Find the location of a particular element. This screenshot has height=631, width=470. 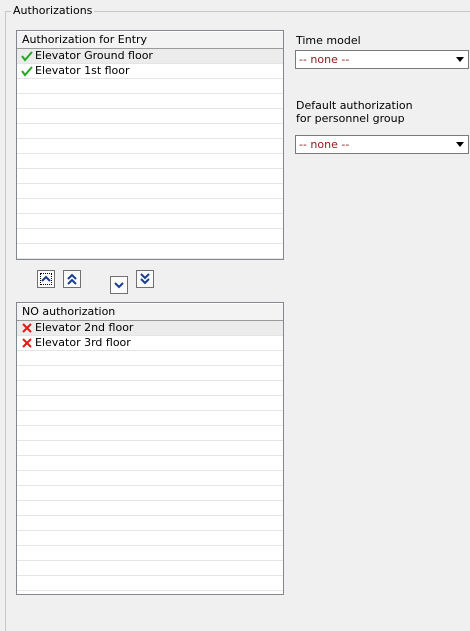

move-all-up-button is located at coordinates (72, 279).